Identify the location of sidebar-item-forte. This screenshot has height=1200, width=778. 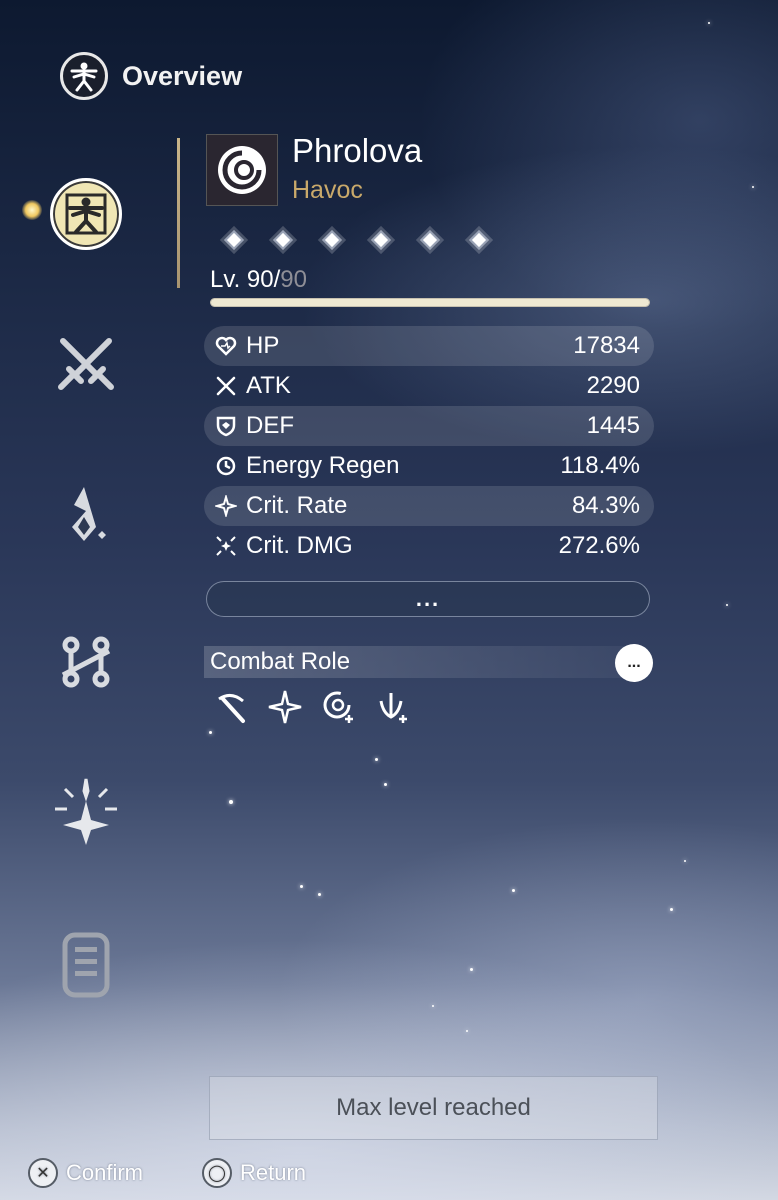
(86, 662).